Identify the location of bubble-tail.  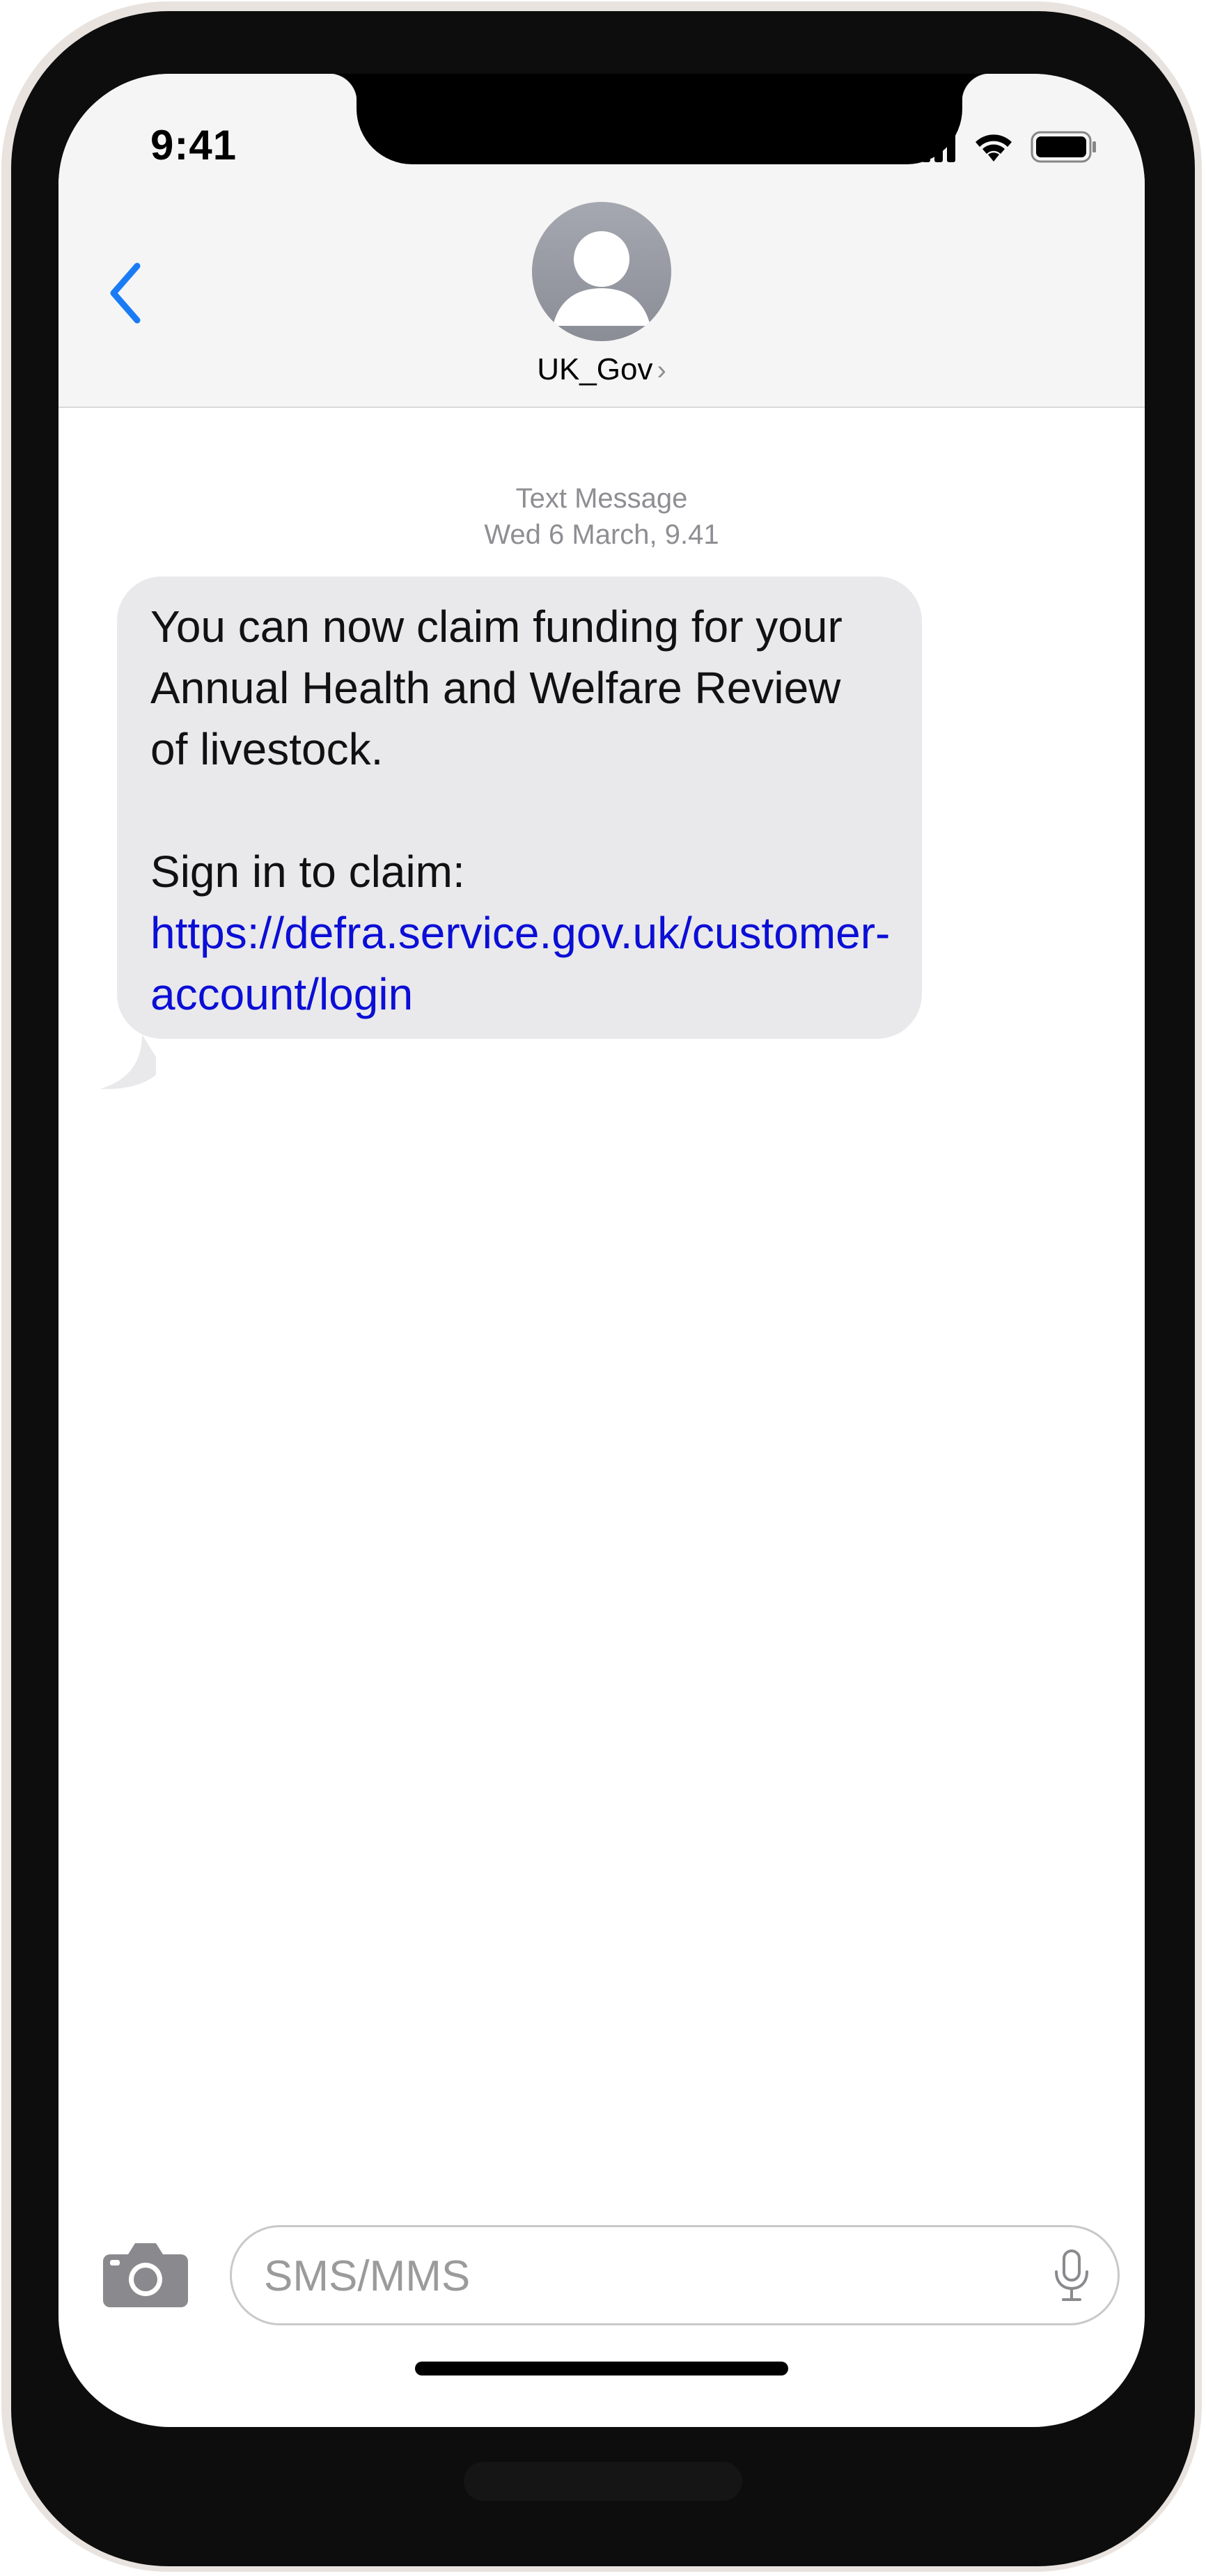
(128, 1062).